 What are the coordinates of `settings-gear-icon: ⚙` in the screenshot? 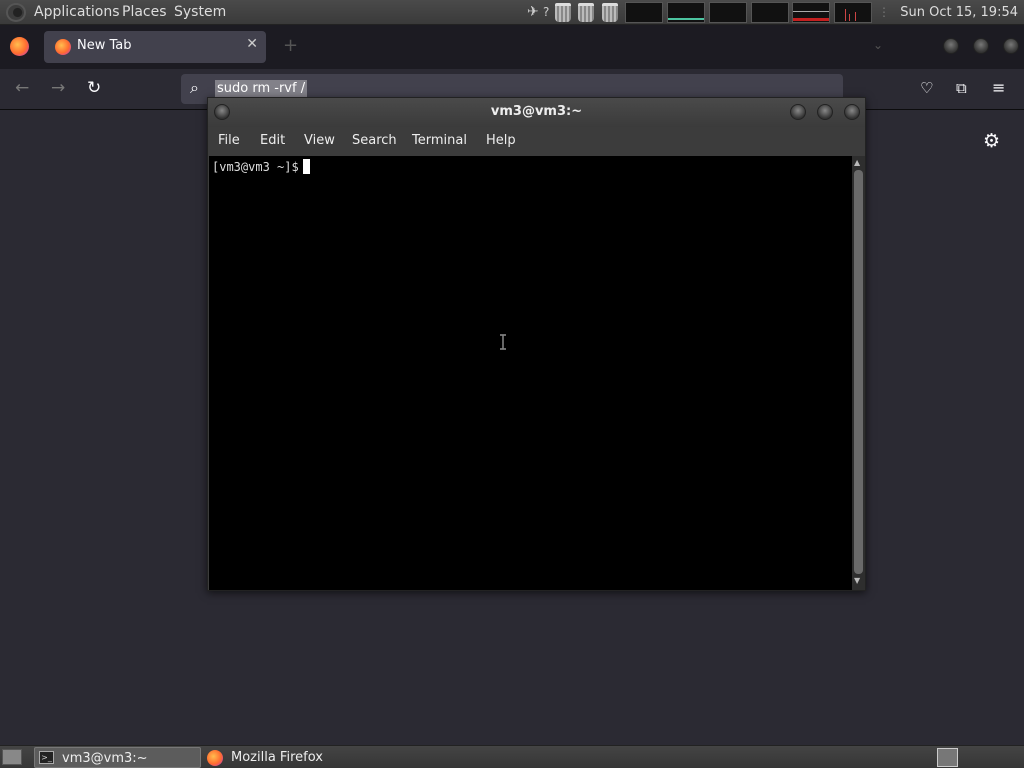 It's located at (991, 141).